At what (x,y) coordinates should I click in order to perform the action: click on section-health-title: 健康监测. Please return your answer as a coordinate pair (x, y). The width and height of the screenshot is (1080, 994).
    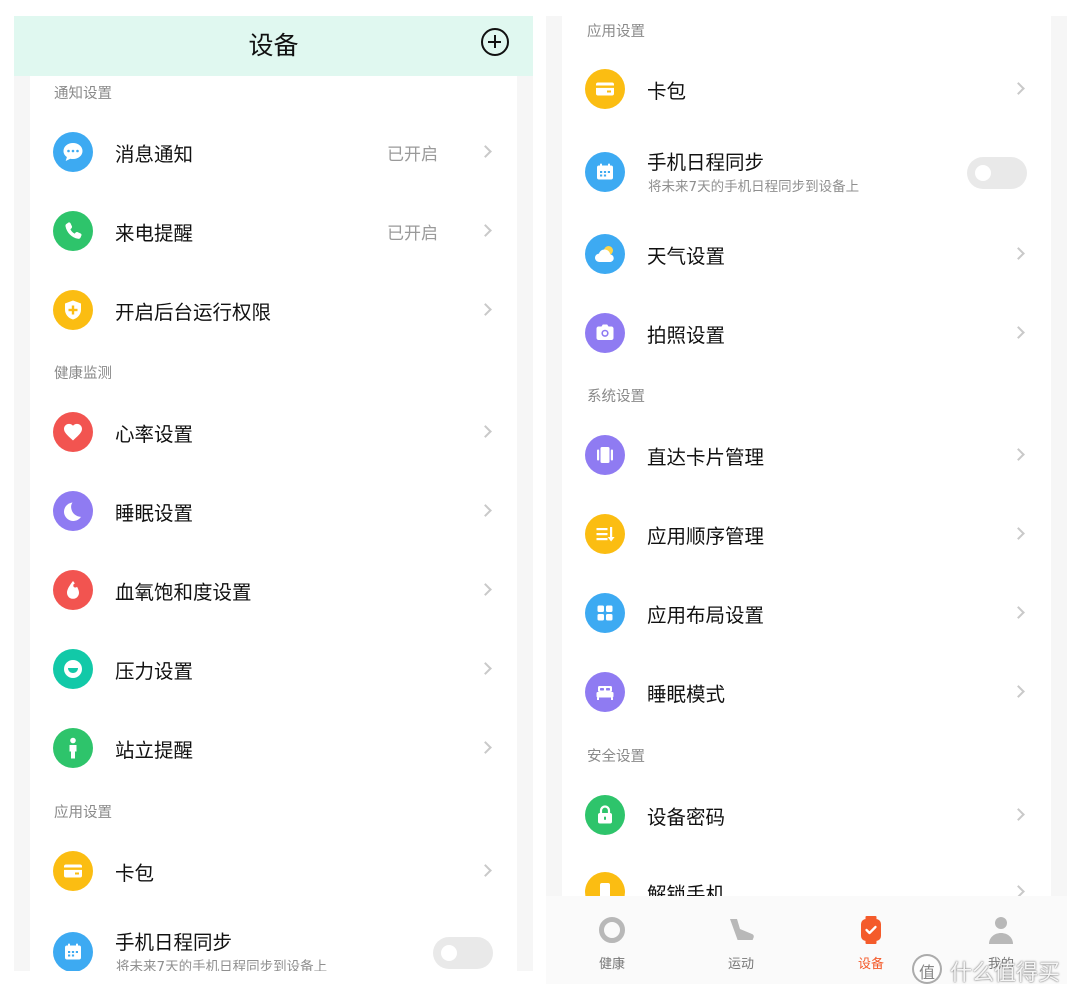
    Looking at the image, I should click on (83, 374).